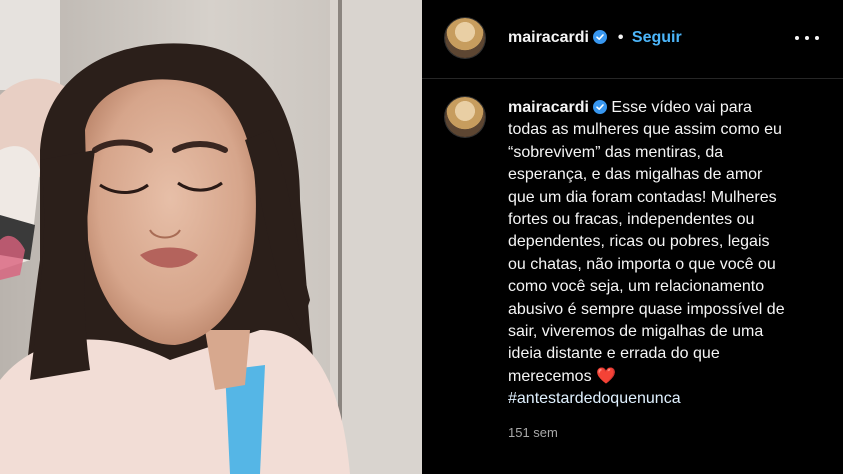  Describe the element at coordinates (616, 152) in the screenshot. I see `caption-line: “sobrevivem” das mentiras, da` at that location.